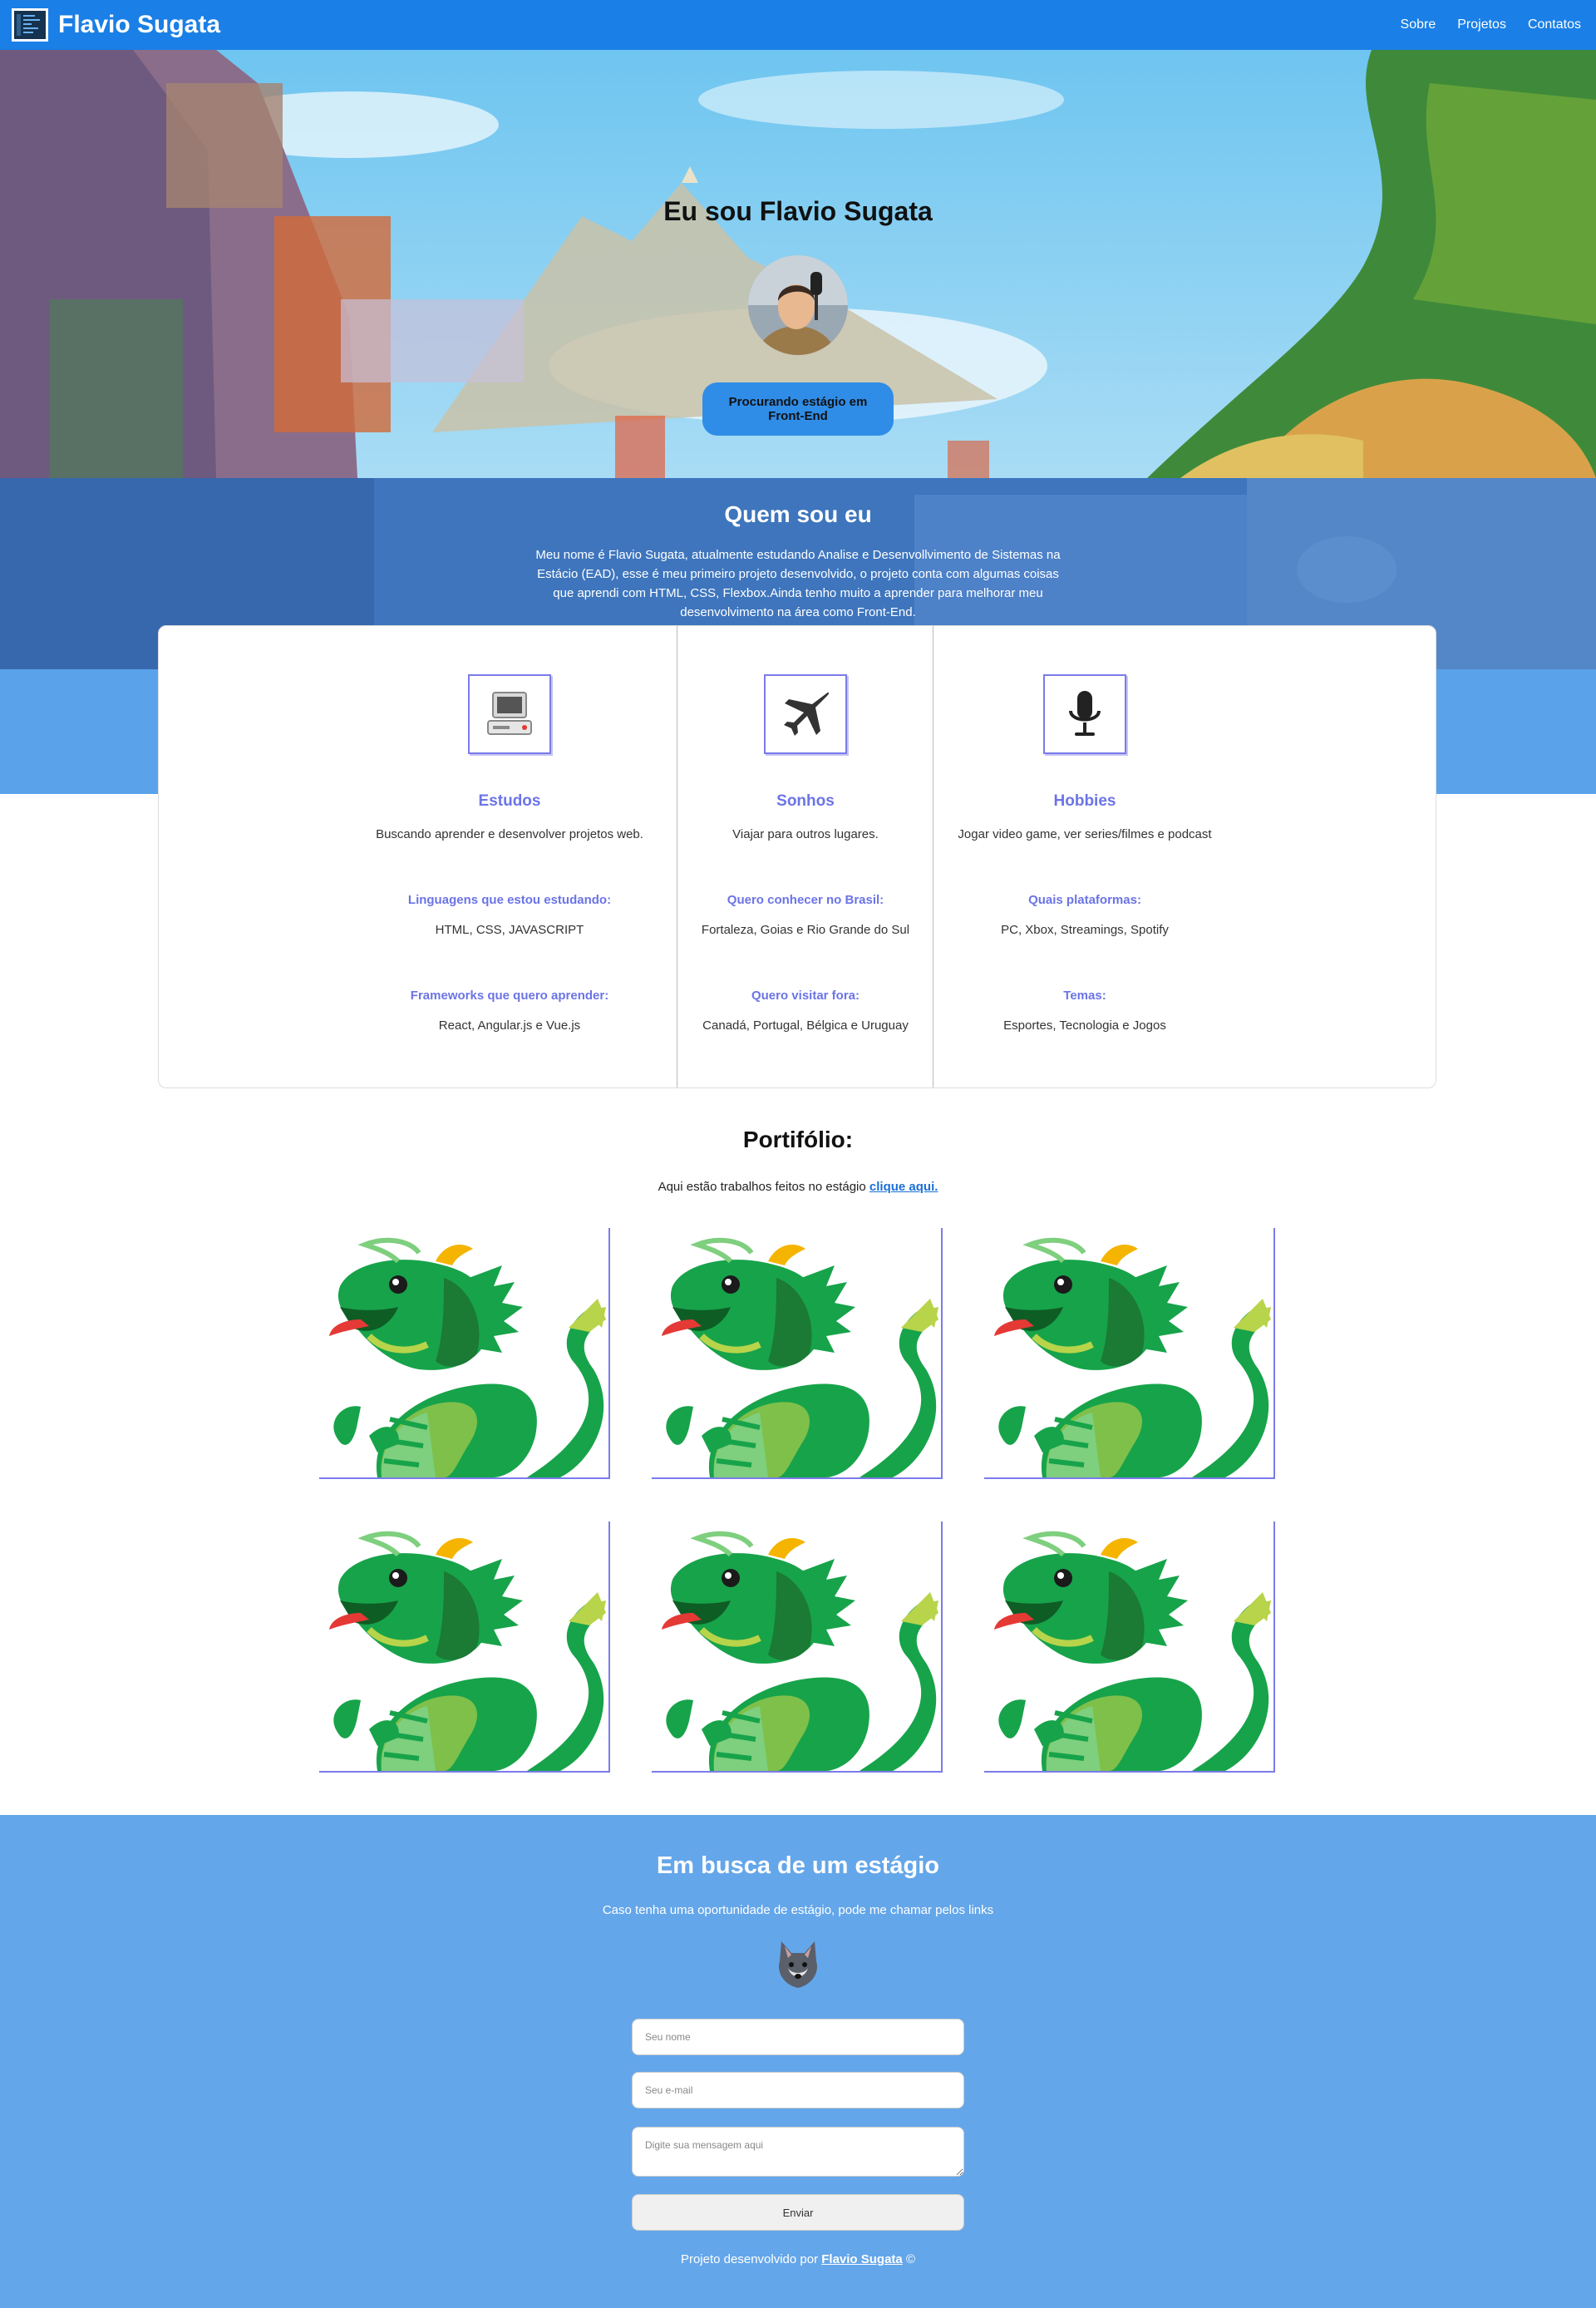 The width and height of the screenshot is (1596, 2308). I want to click on portfolio-description: Aqui estão trabalhos feitos no estágio, so click(762, 1187).